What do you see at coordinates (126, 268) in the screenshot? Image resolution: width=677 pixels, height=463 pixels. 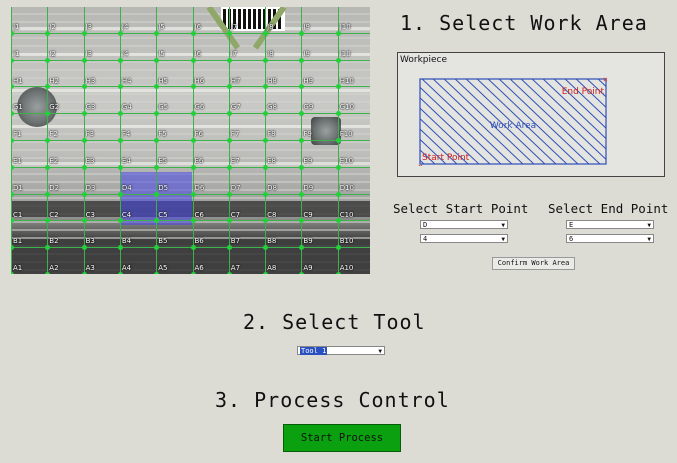 I see `grid-cell-label: A4` at bounding box center [126, 268].